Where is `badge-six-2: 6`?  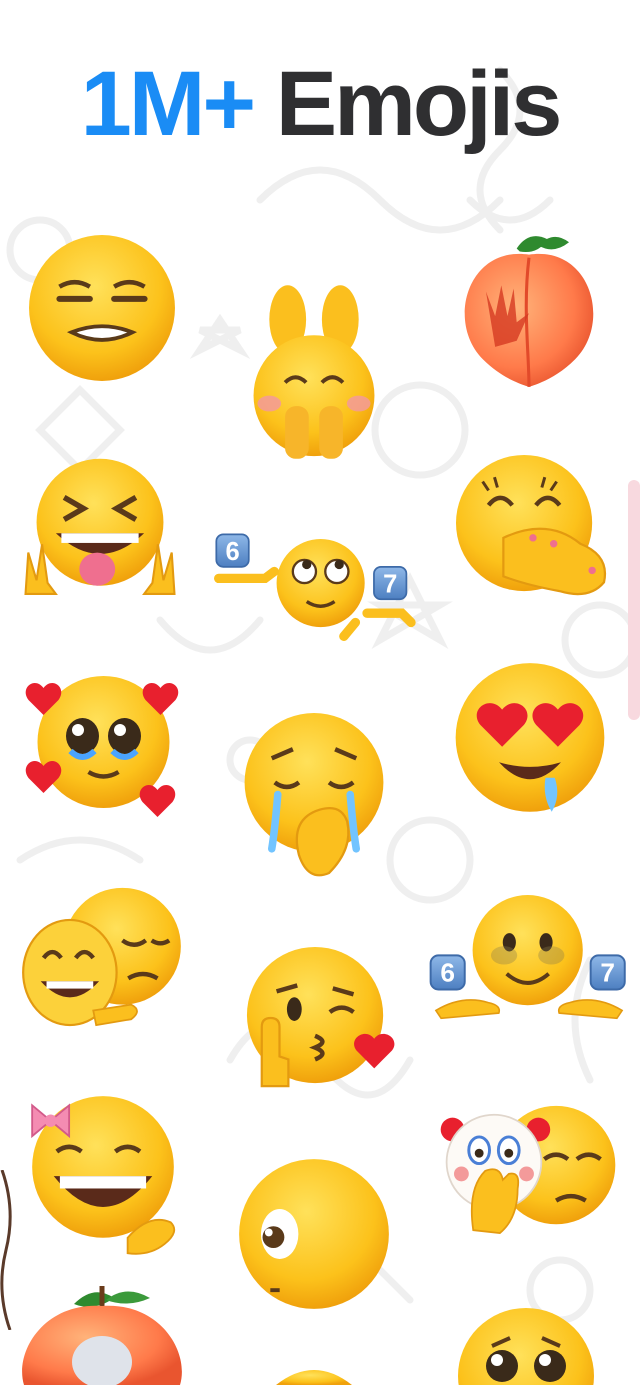
badge-six-2: 6 is located at coordinates (447, 973).